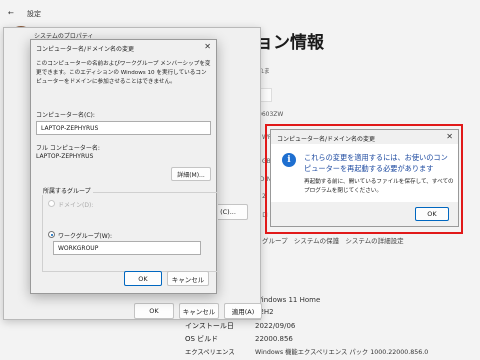  I want to click on info-icon: i, so click(289, 160).